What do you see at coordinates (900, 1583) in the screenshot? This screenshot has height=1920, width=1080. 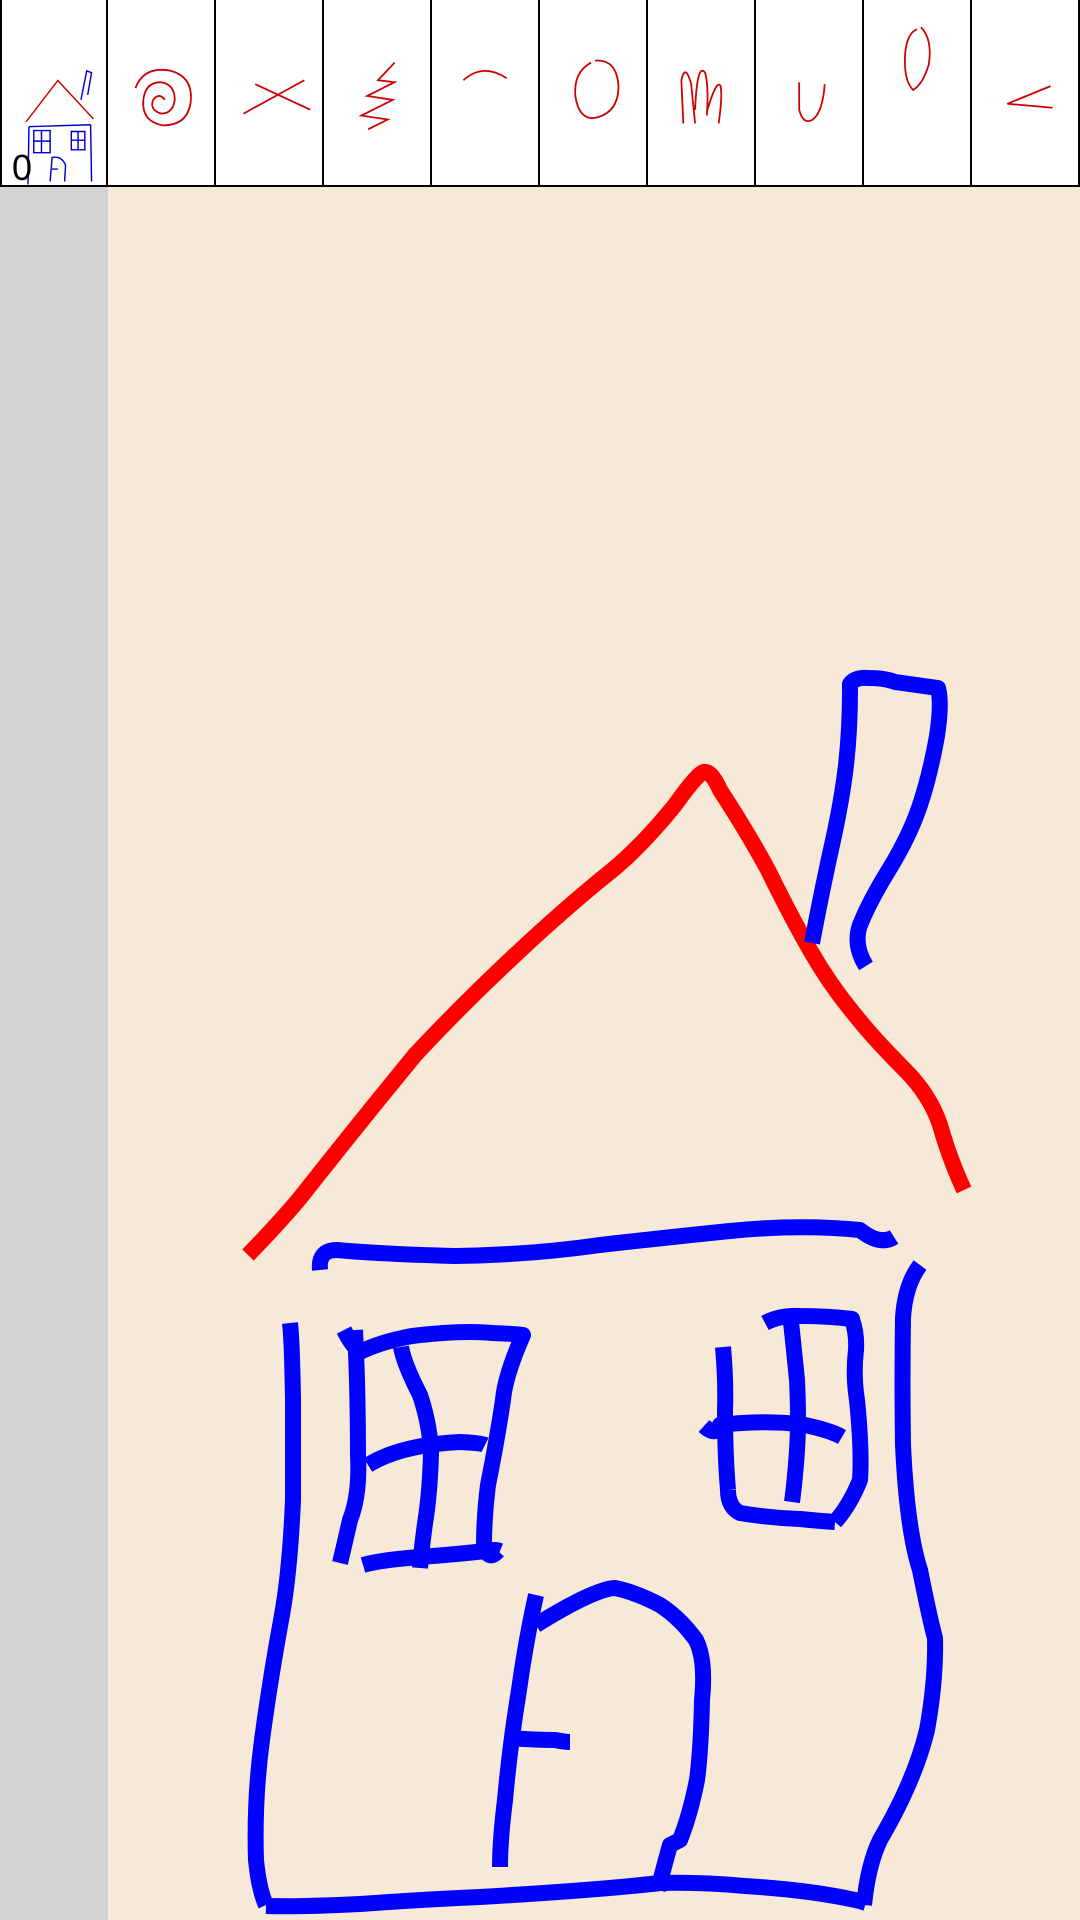 I see `right-wall` at bounding box center [900, 1583].